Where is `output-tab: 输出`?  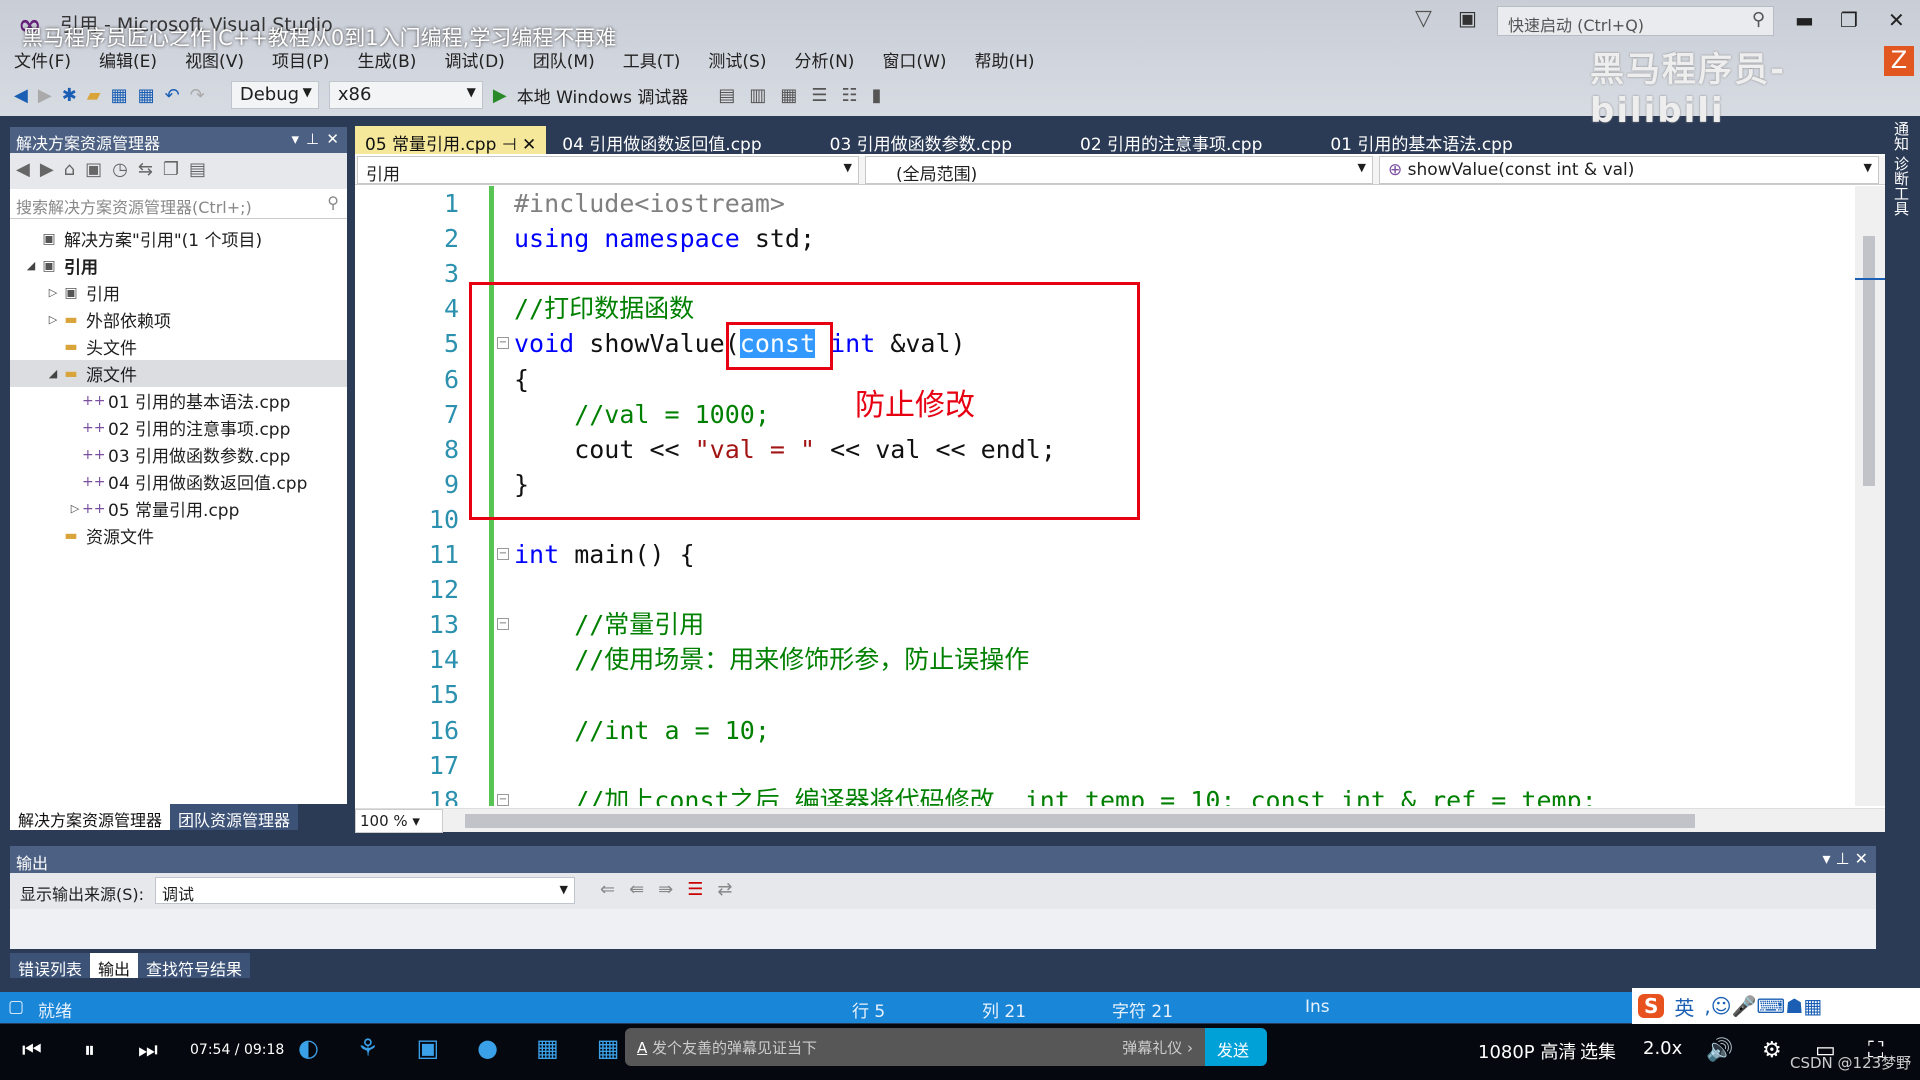
output-tab: 输出 is located at coordinates (114, 966).